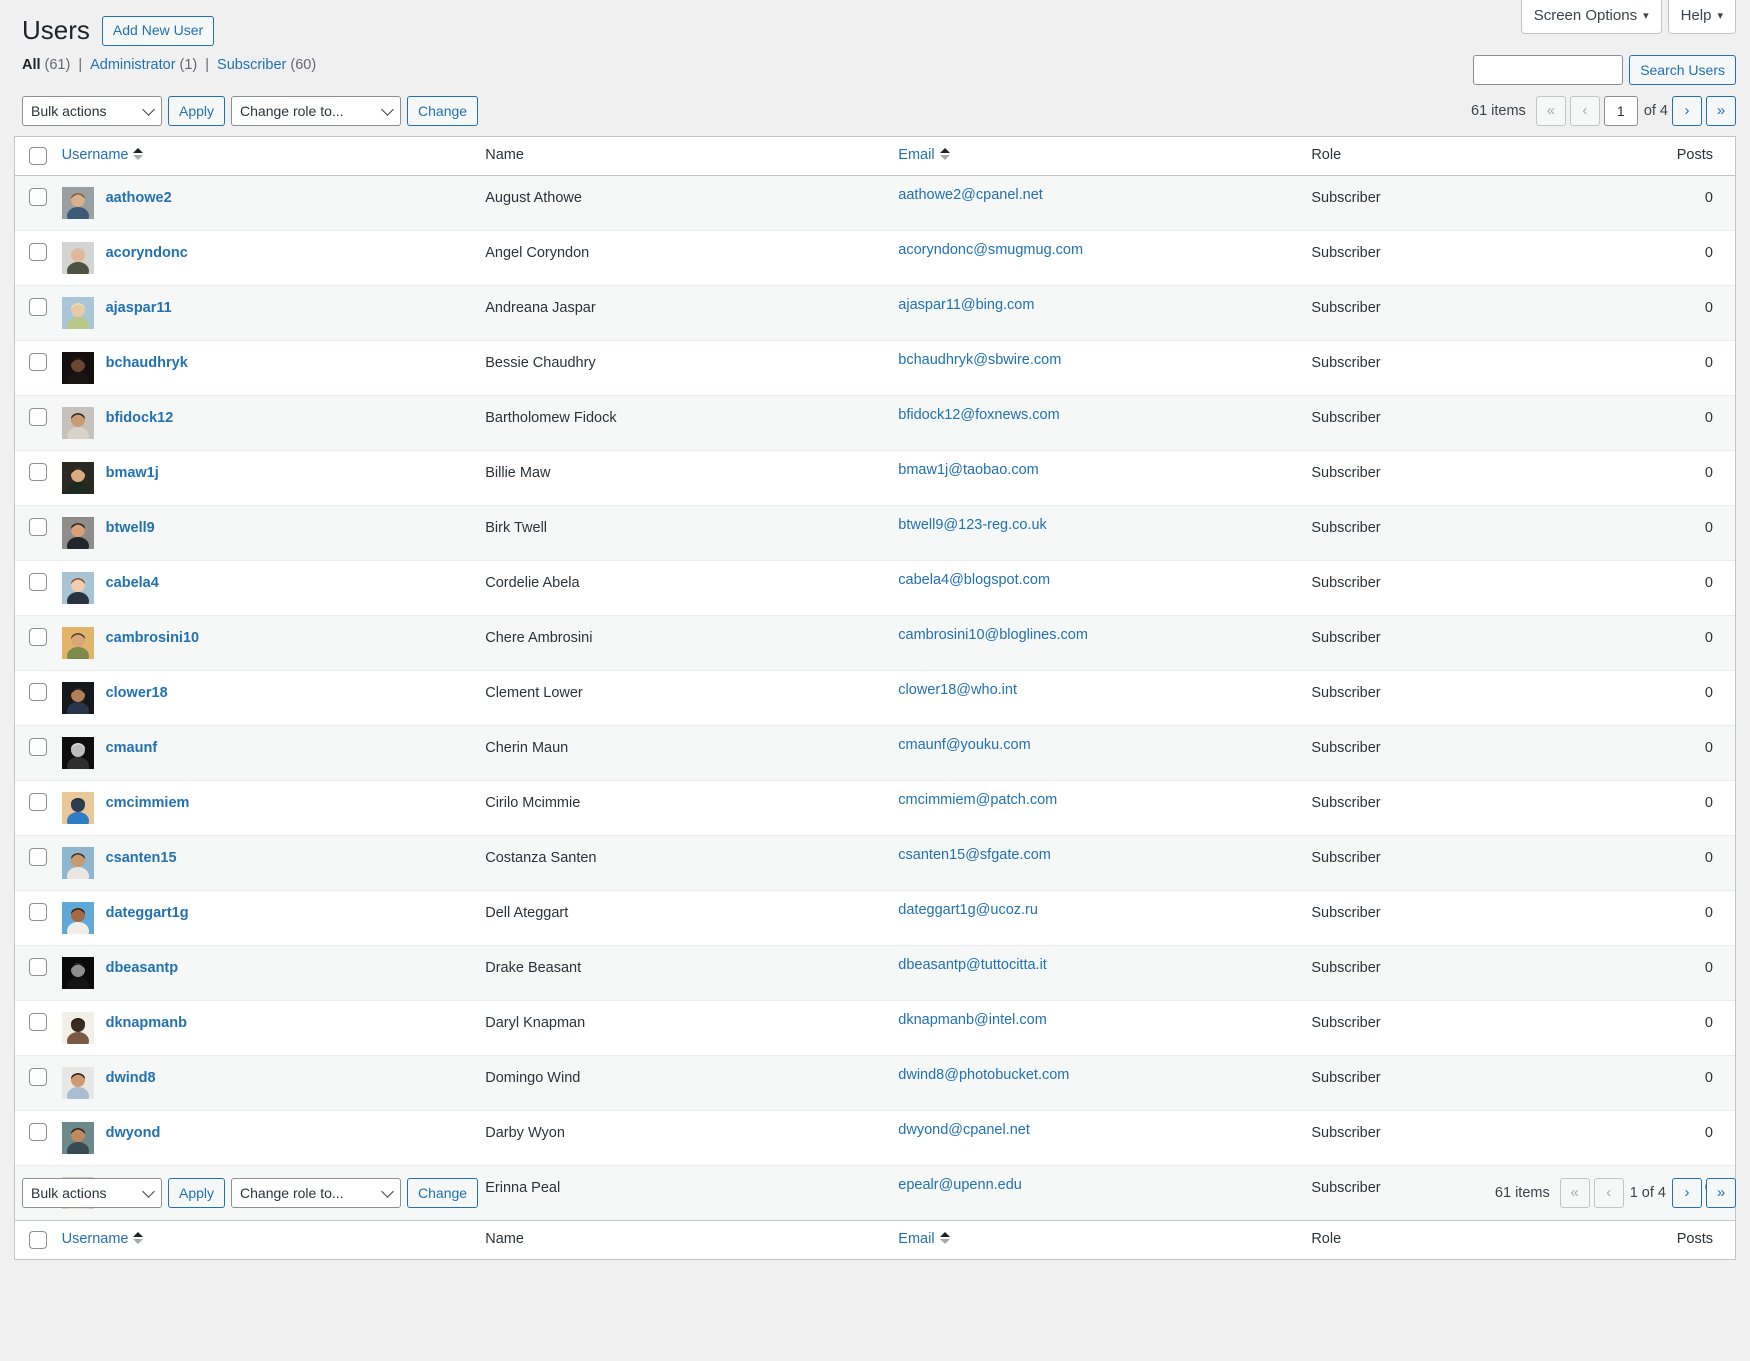 This screenshot has height=1361, width=1750. Describe the element at coordinates (92, 111) in the screenshot. I see `bulk-actions-select-top: Bulk actions` at that location.